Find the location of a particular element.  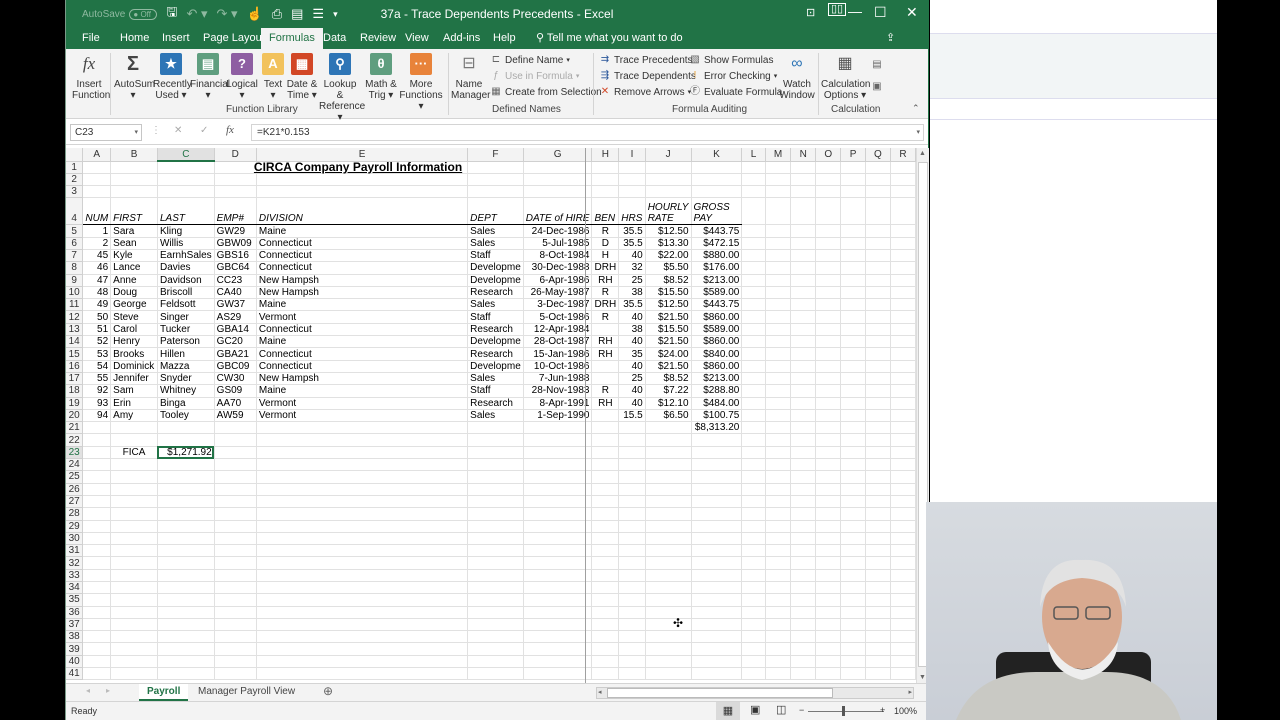

cell-e17: New Hampsh is located at coordinates (362, 379).